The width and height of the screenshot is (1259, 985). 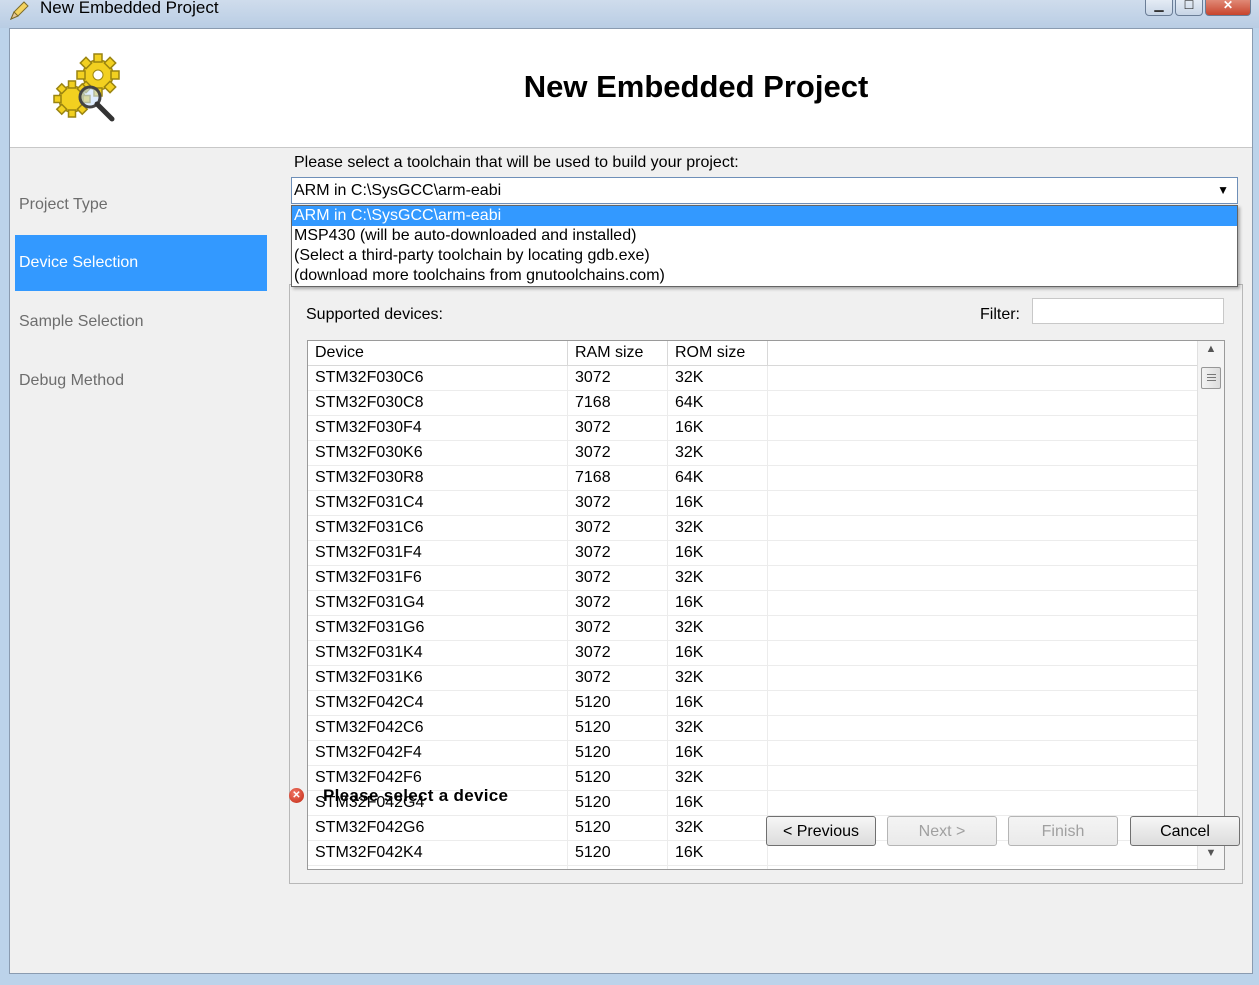 What do you see at coordinates (753, 528) in the screenshot?
I see `table-row: STM32F031C6 3072 32K` at bounding box center [753, 528].